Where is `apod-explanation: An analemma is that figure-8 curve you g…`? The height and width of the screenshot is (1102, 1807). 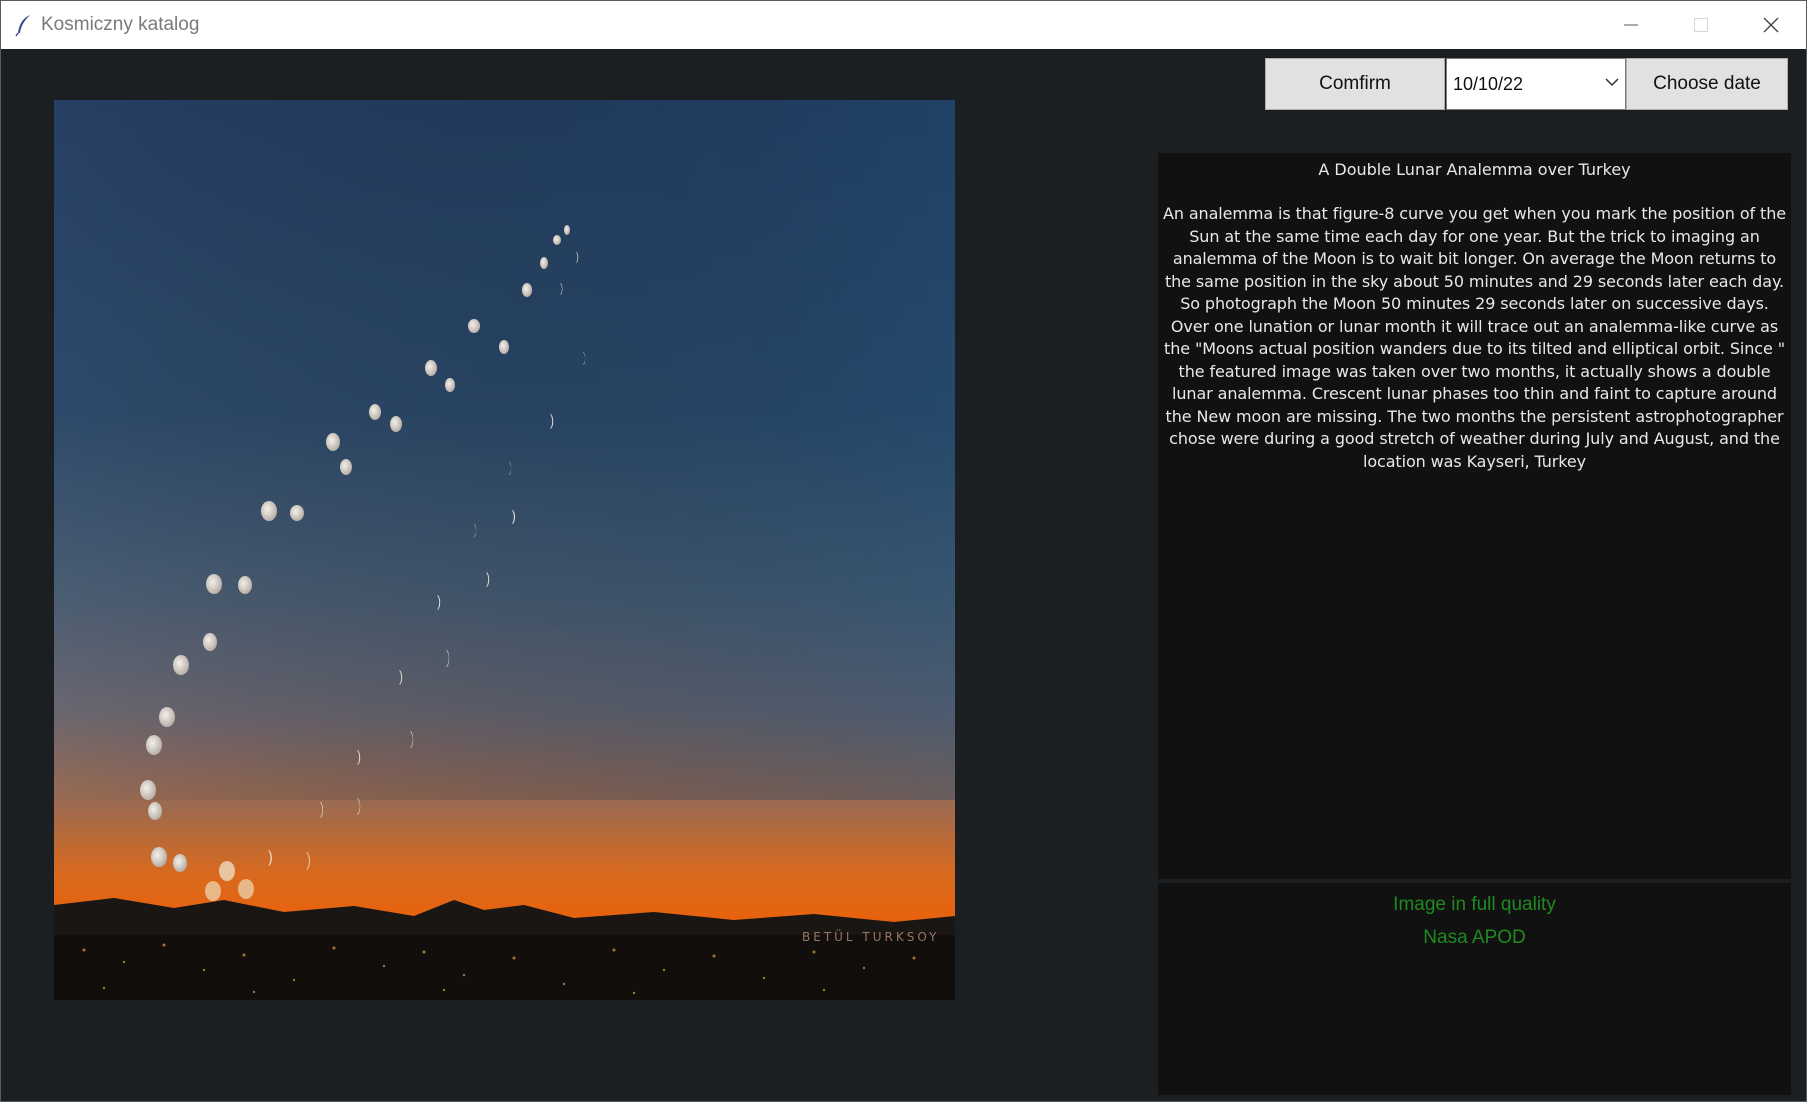 apod-explanation: An analemma is that figure-8 curve you g… is located at coordinates (1474, 337).